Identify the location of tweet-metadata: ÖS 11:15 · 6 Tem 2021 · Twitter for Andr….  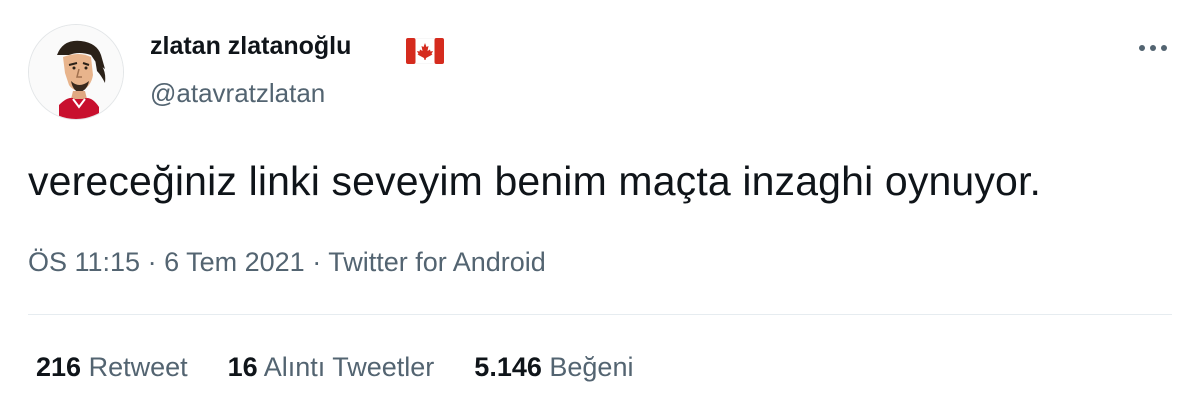
(287, 262).